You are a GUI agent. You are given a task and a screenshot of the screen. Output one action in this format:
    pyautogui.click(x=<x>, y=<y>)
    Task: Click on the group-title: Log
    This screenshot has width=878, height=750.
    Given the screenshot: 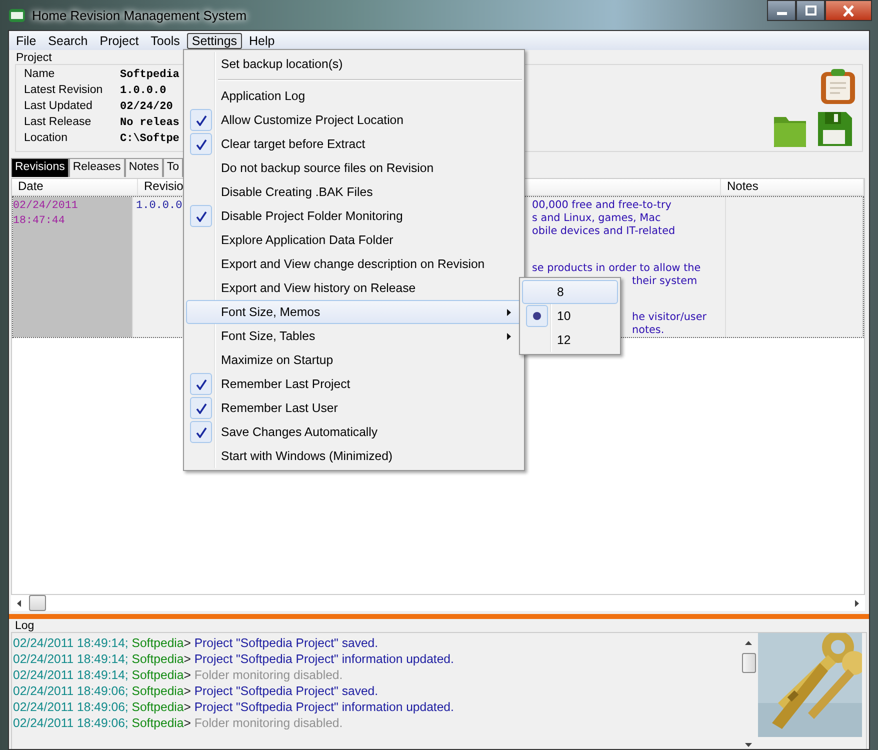 What is the action you would take?
    pyautogui.click(x=25, y=626)
    